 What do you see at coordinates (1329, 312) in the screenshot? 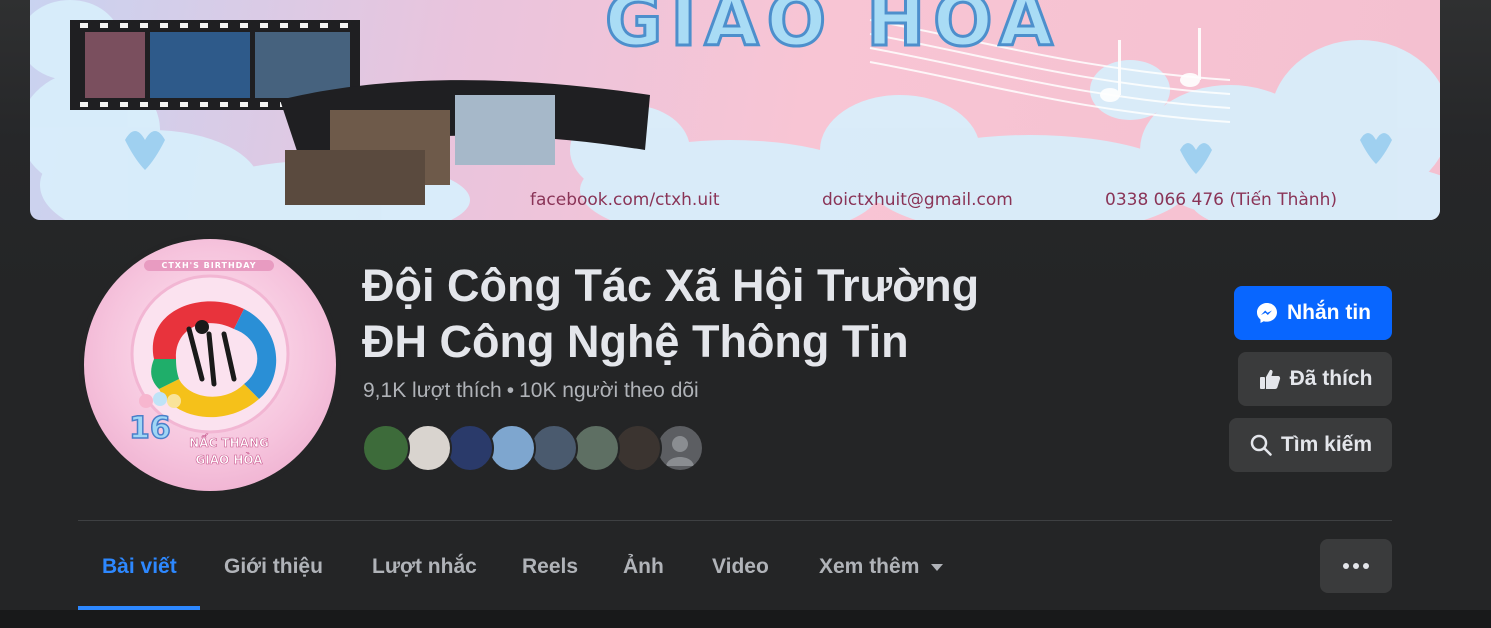
I see `message-button-label: Nhắn tin` at bounding box center [1329, 312].